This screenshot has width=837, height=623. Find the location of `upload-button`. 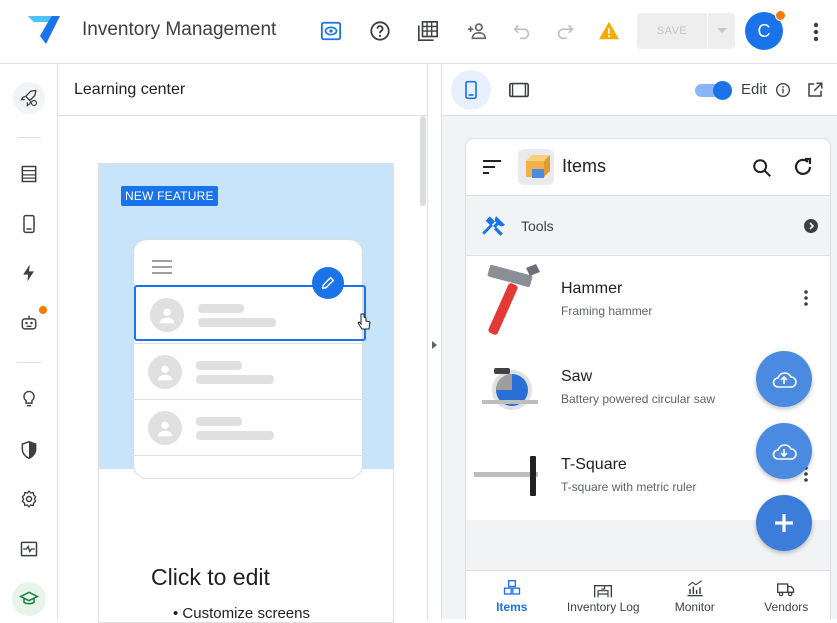

upload-button is located at coordinates (784, 379).